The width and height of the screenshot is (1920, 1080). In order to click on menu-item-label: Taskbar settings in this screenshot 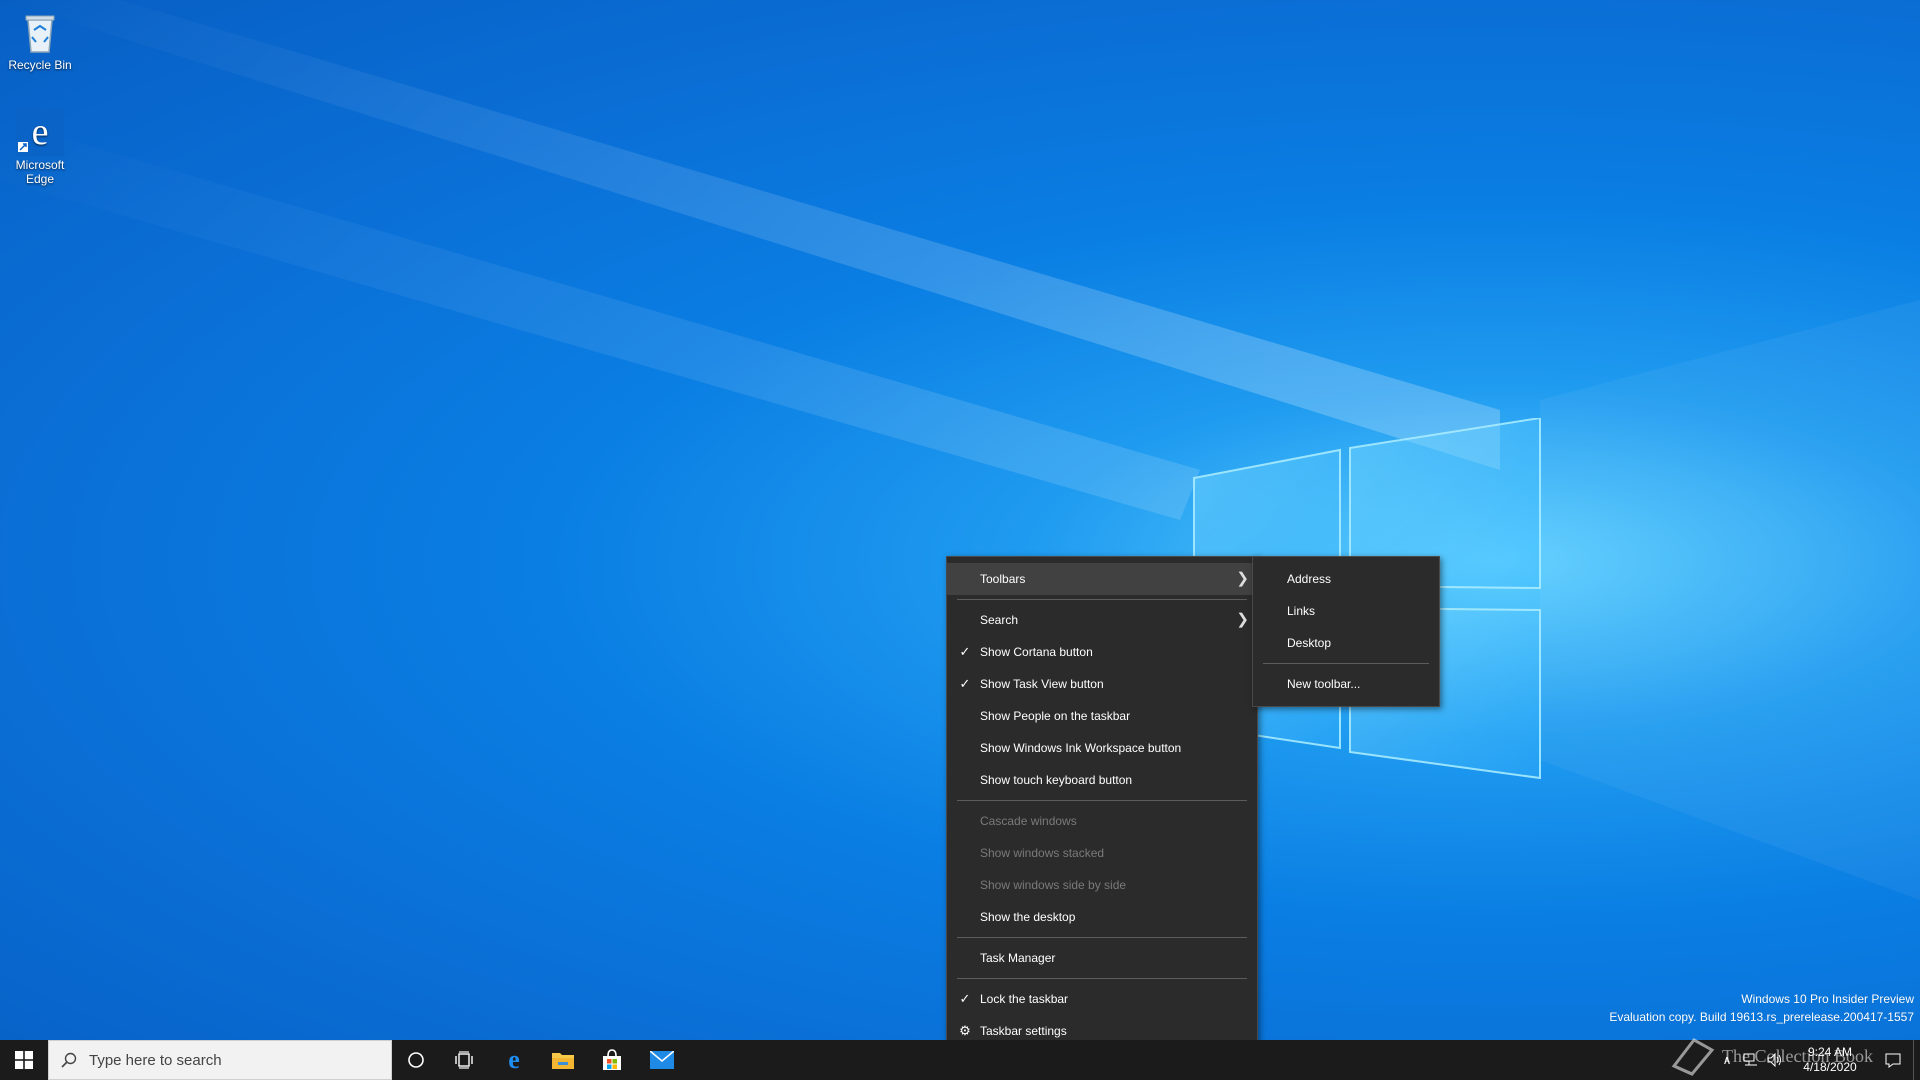, I will do `click(1023, 1031)`.